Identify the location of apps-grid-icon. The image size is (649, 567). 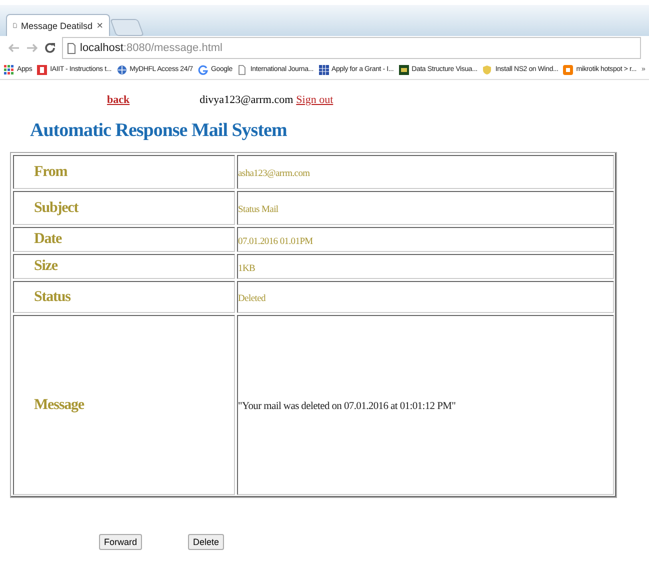
(9, 69).